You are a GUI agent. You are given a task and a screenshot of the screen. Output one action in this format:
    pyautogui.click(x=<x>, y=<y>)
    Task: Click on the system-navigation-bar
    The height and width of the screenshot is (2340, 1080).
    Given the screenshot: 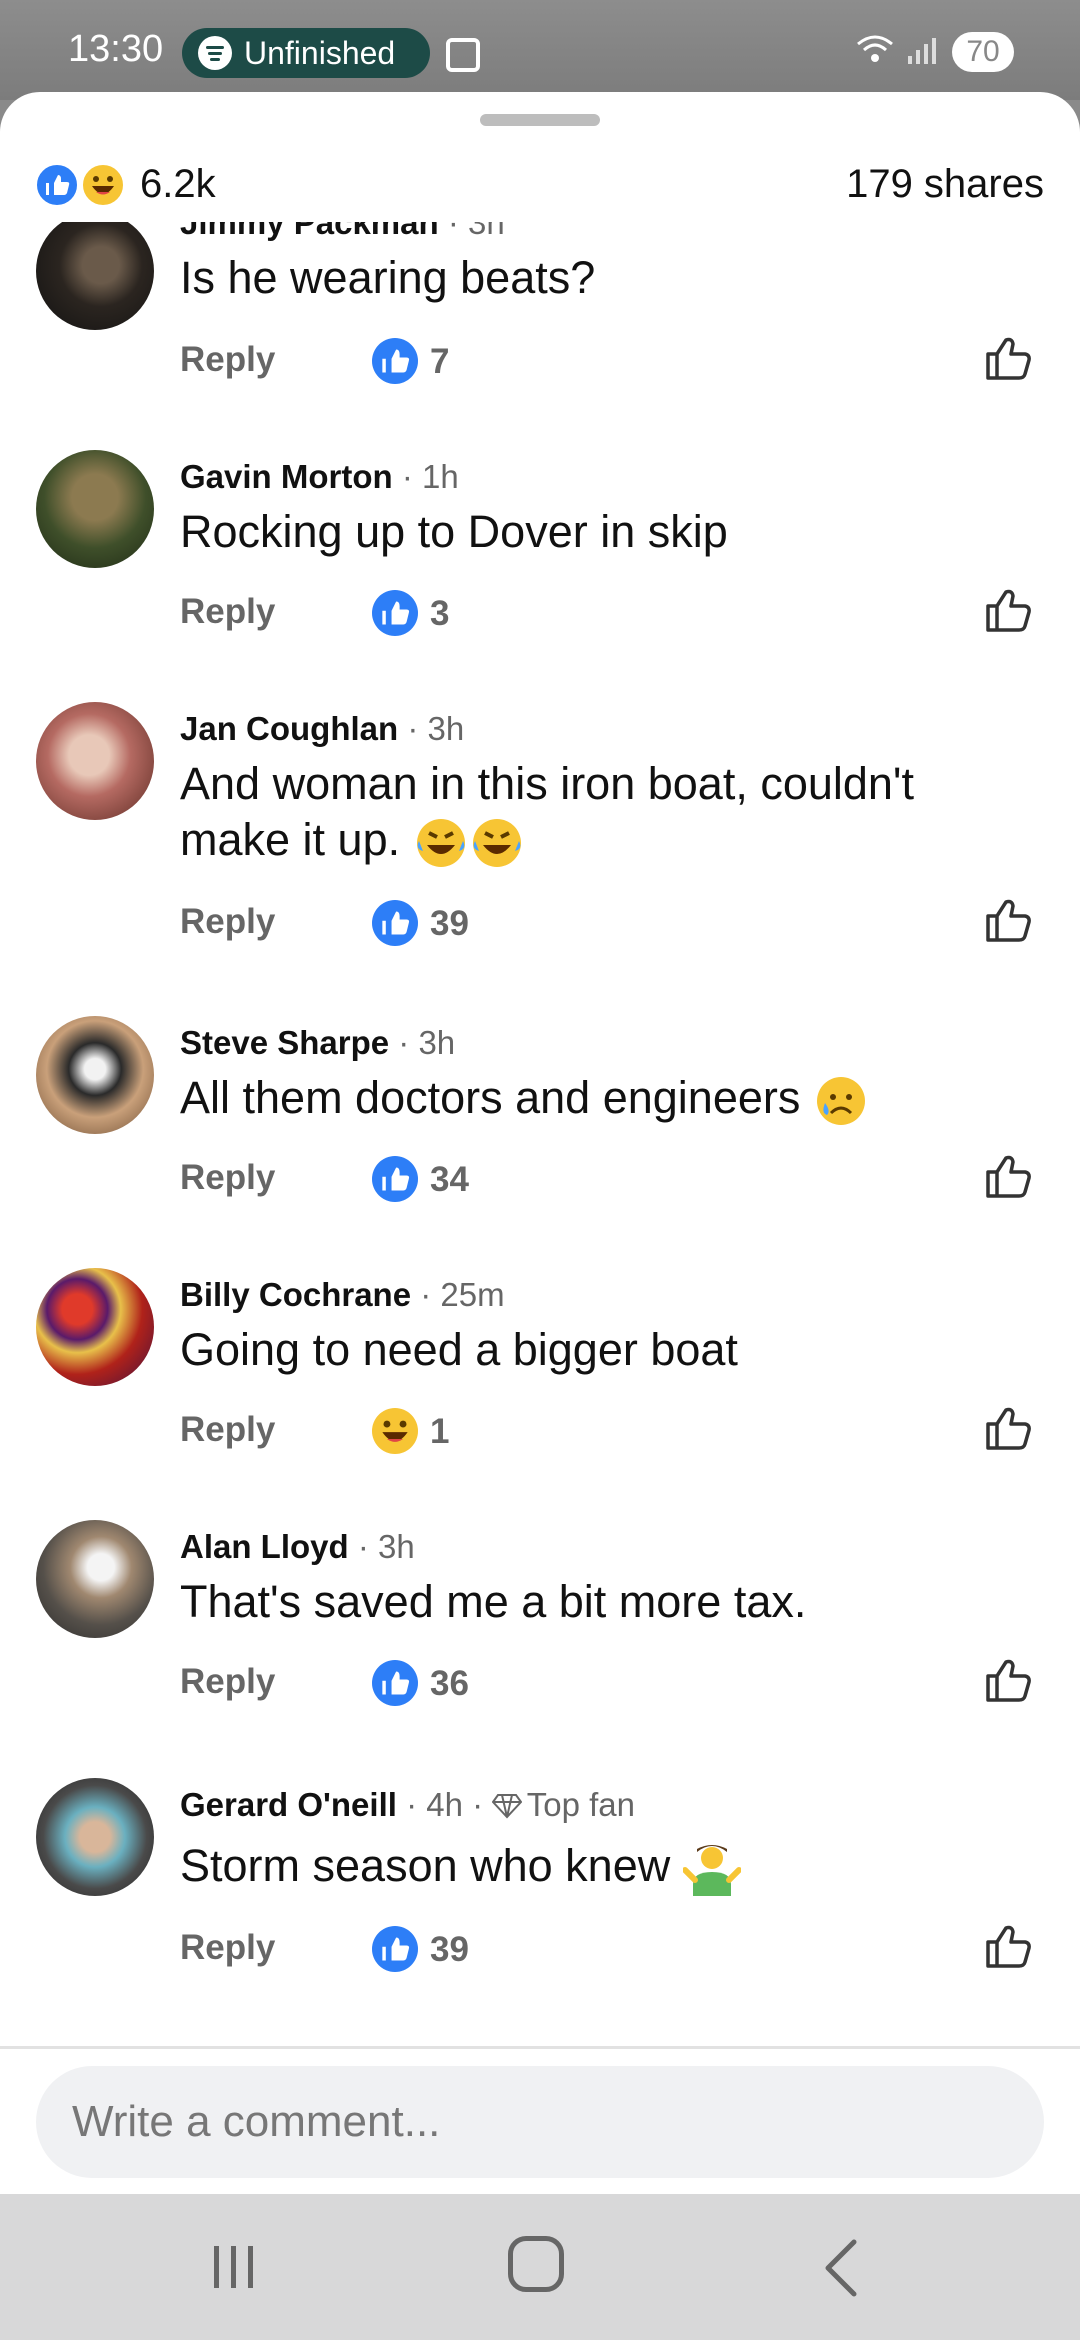 What is the action you would take?
    pyautogui.click(x=540, y=2267)
    